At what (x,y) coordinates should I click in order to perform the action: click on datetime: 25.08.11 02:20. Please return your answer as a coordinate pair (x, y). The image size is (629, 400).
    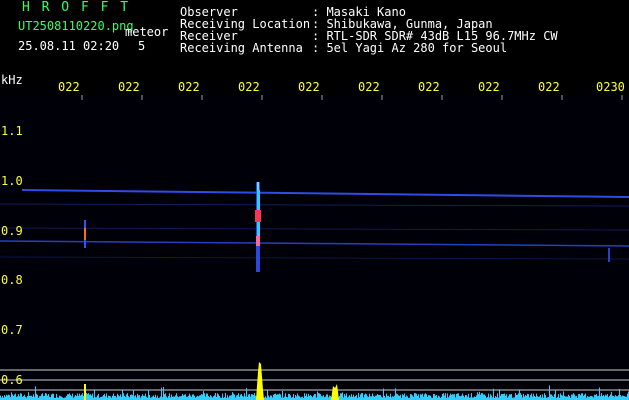
    Looking at the image, I should click on (69, 46).